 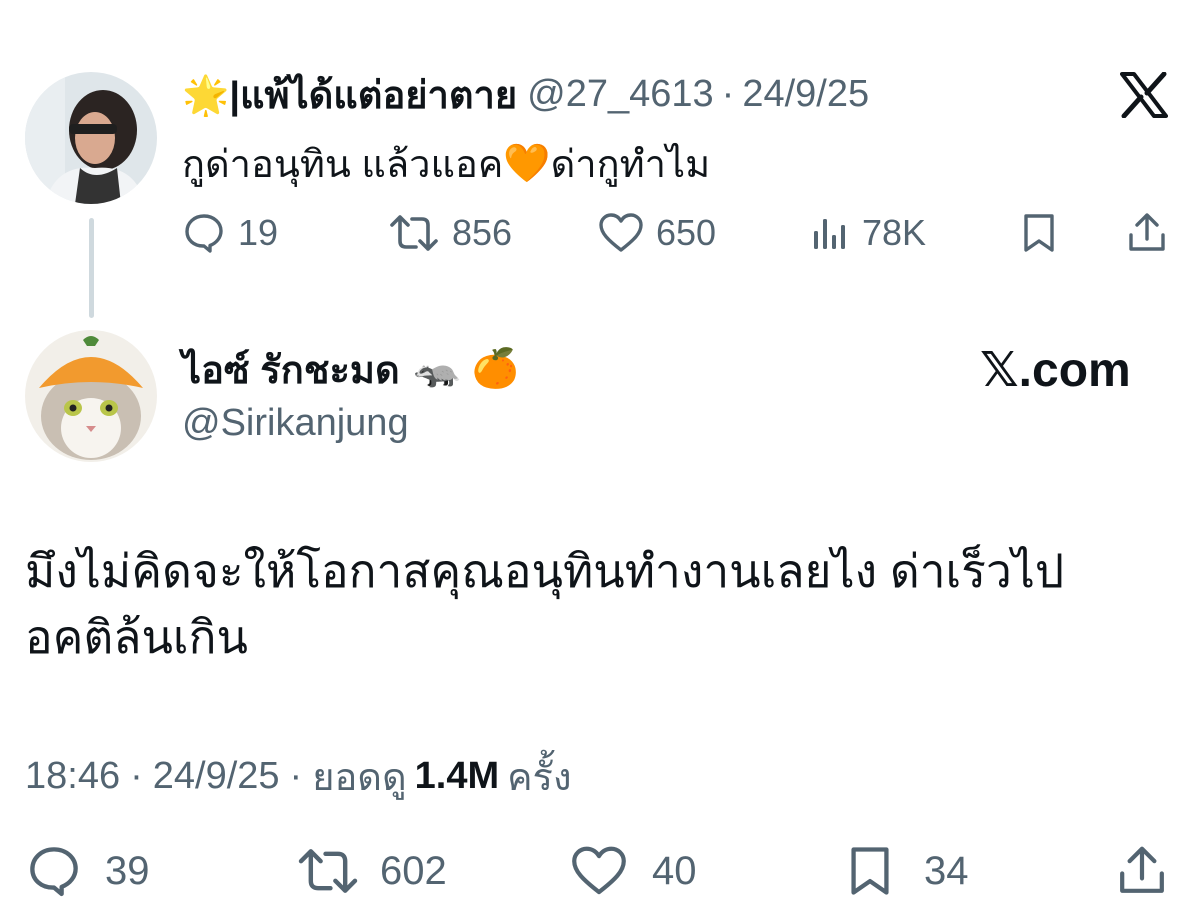 I want to click on views-icon, so click(x=829, y=234).